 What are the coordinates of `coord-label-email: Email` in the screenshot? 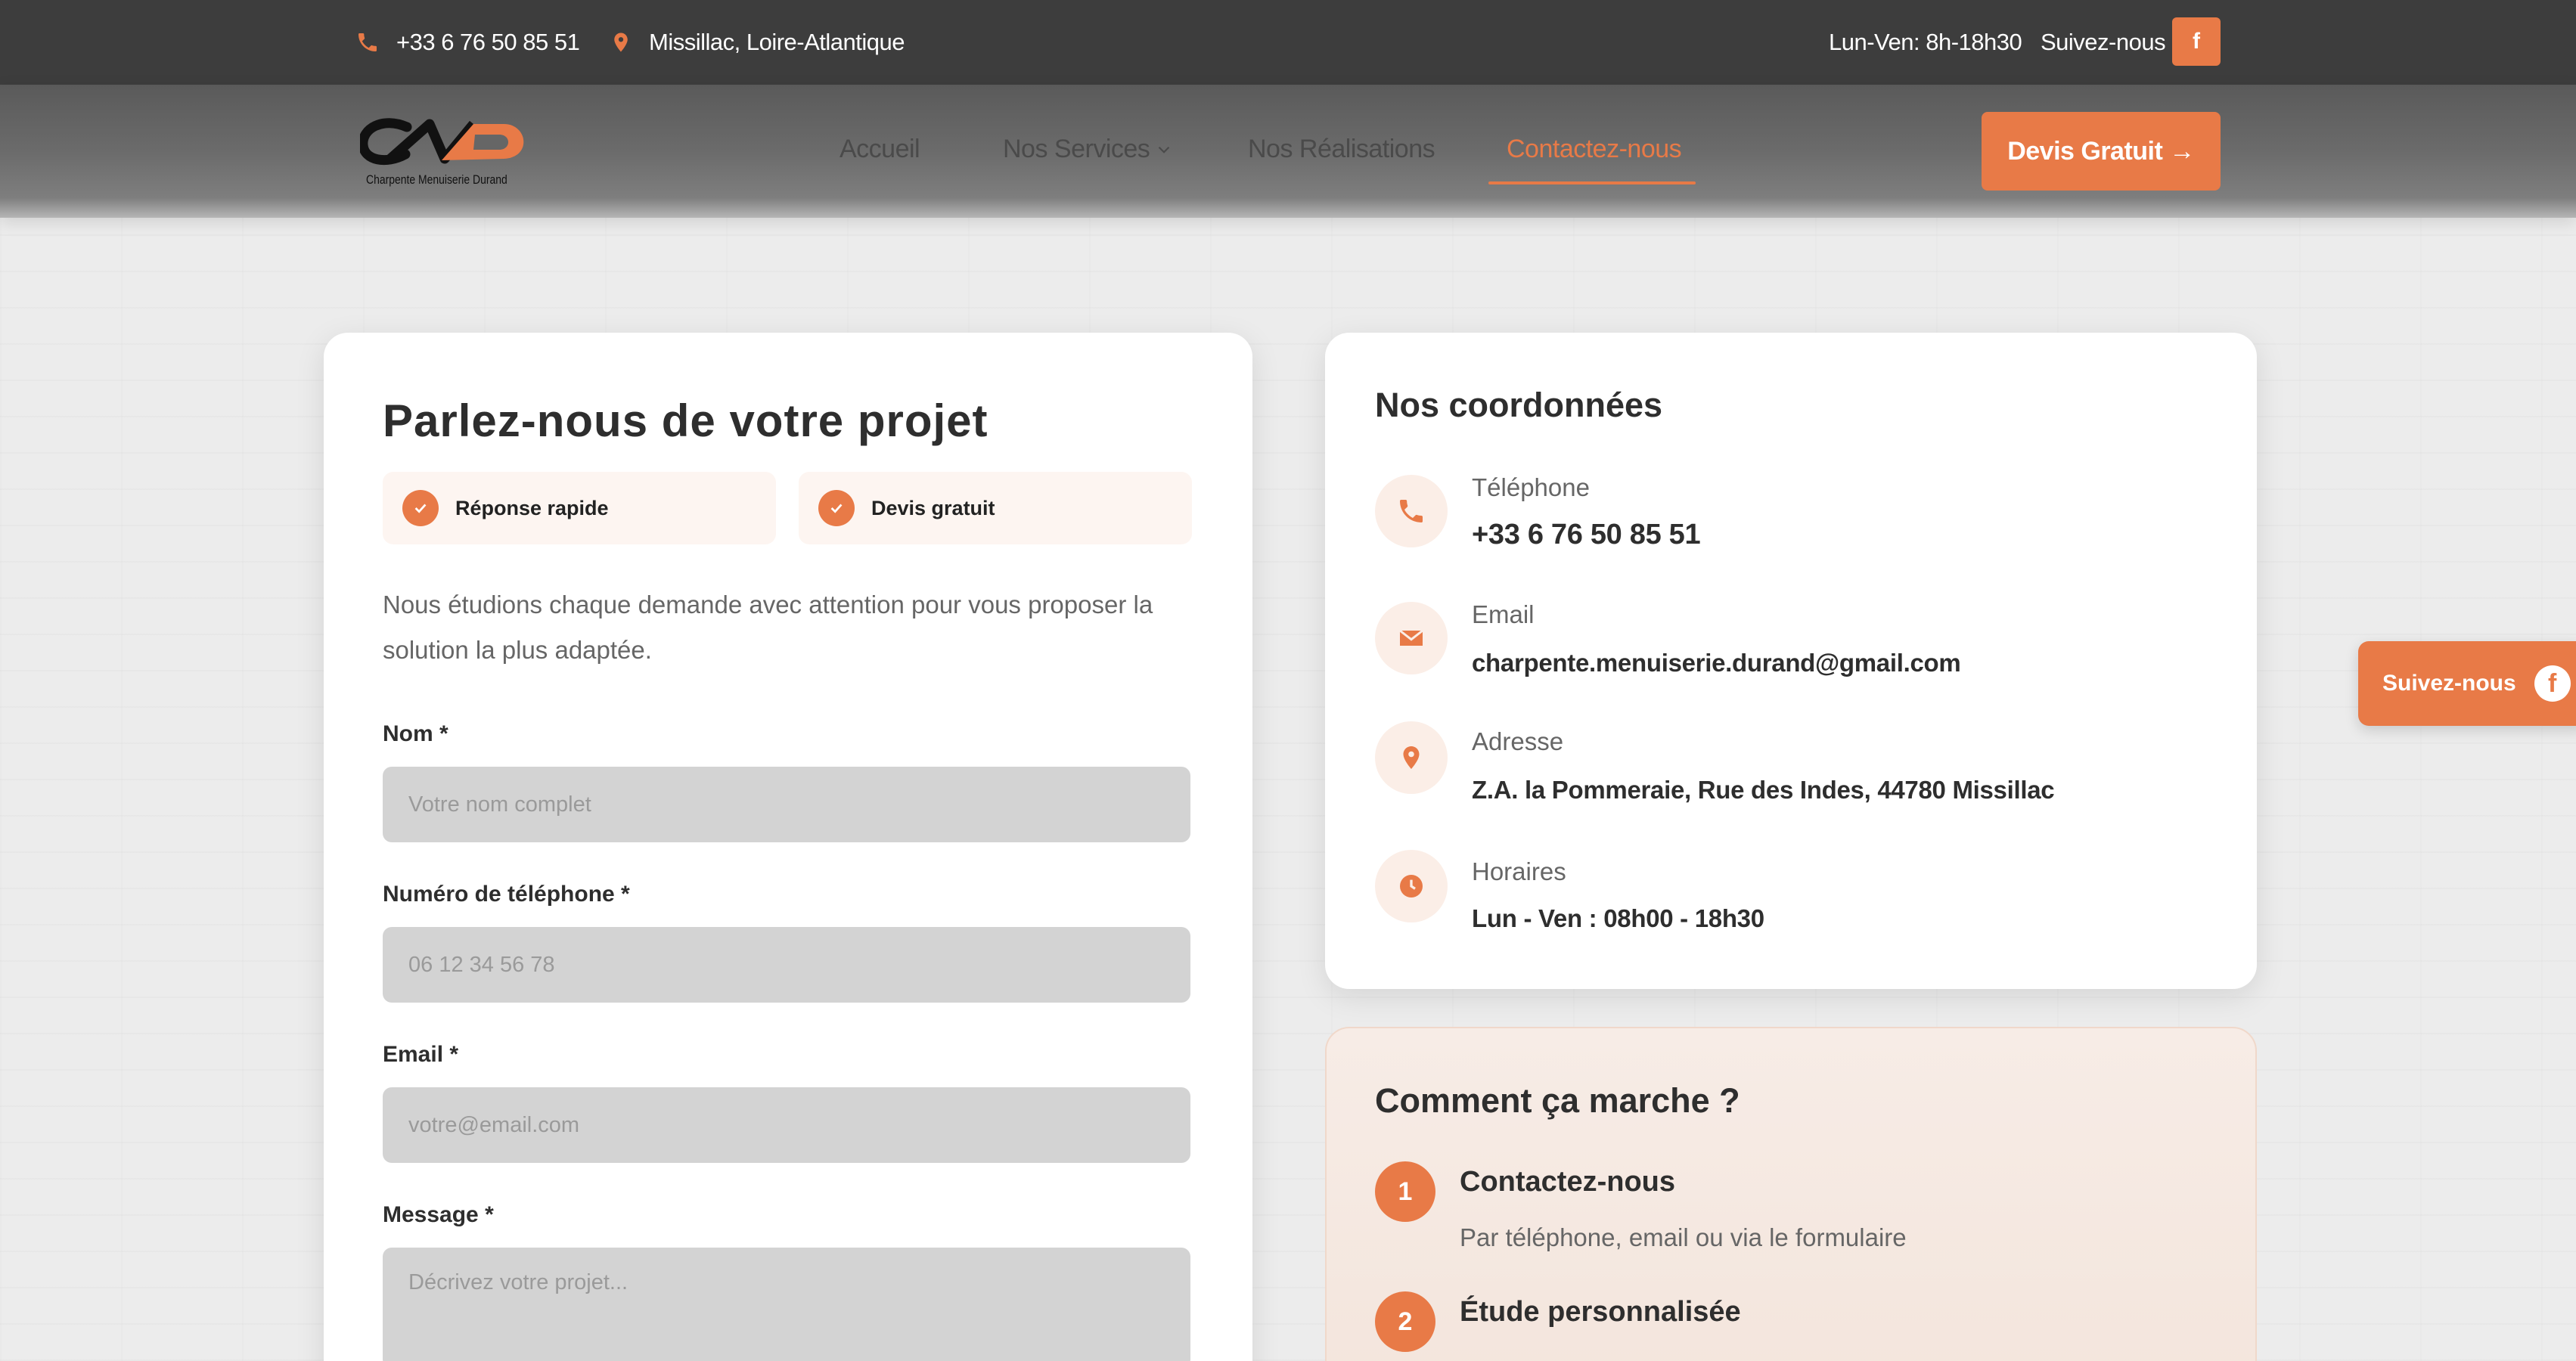 It's located at (1503, 614).